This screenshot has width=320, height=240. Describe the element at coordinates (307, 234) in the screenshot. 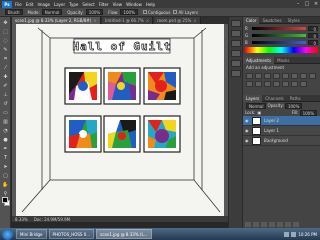

I see `clock: 10:26 PM` at that location.